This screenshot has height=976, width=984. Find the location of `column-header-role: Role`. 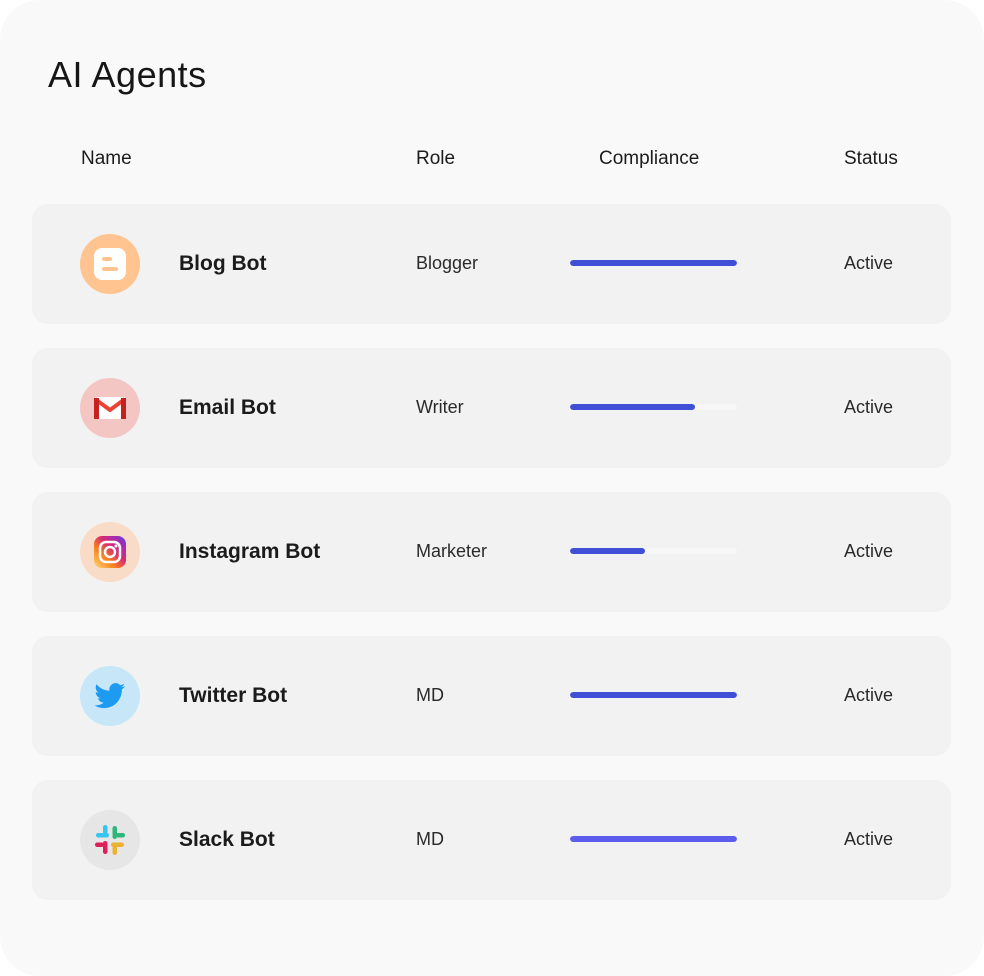

column-header-role: Role is located at coordinates (436, 158).